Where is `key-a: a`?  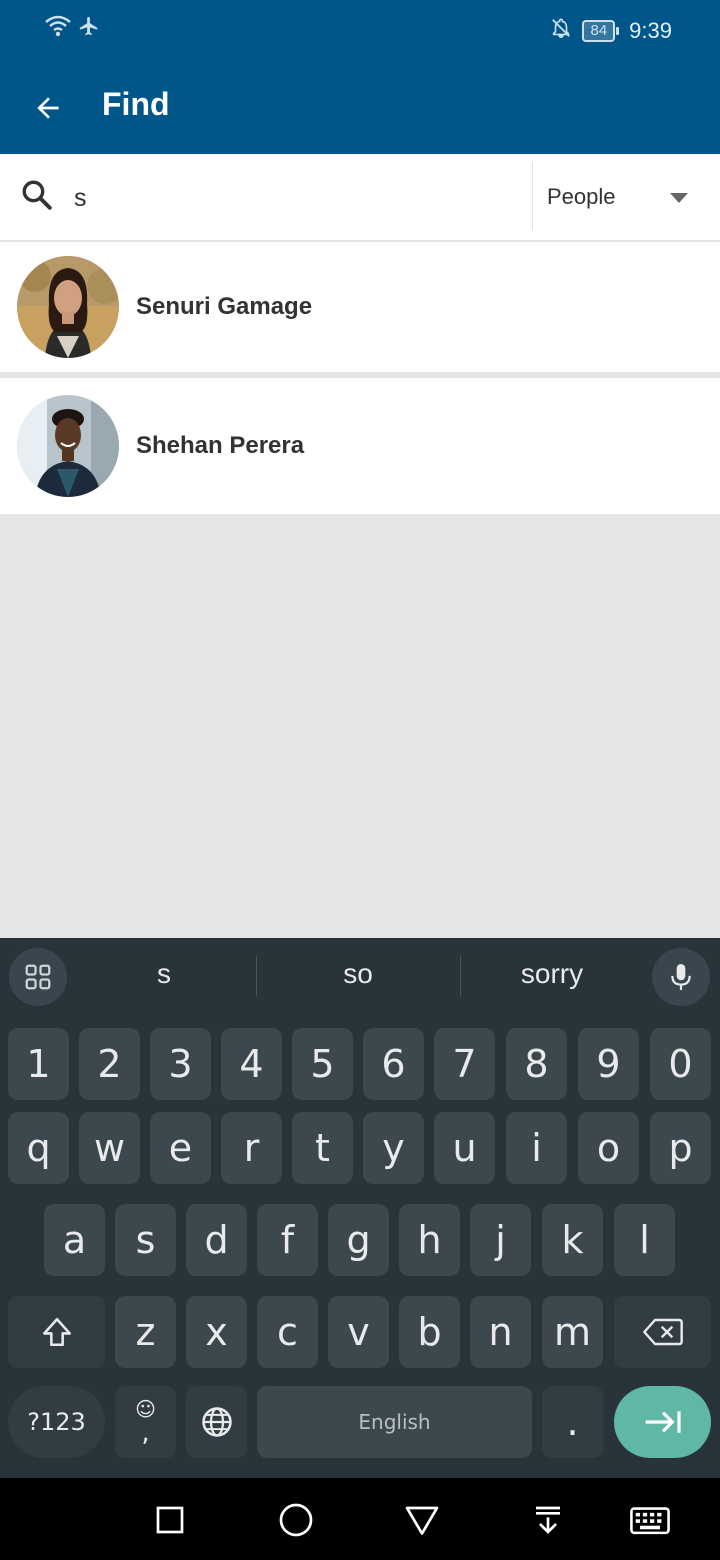
key-a: a is located at coordinates (74, 1240).